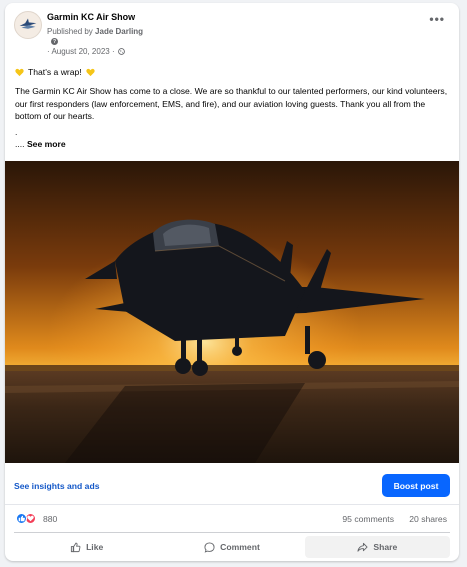 Image resolution: width=467 pixels, height=567 pixels. I want to click on comments-count: 95 comments, so click(368, 519).